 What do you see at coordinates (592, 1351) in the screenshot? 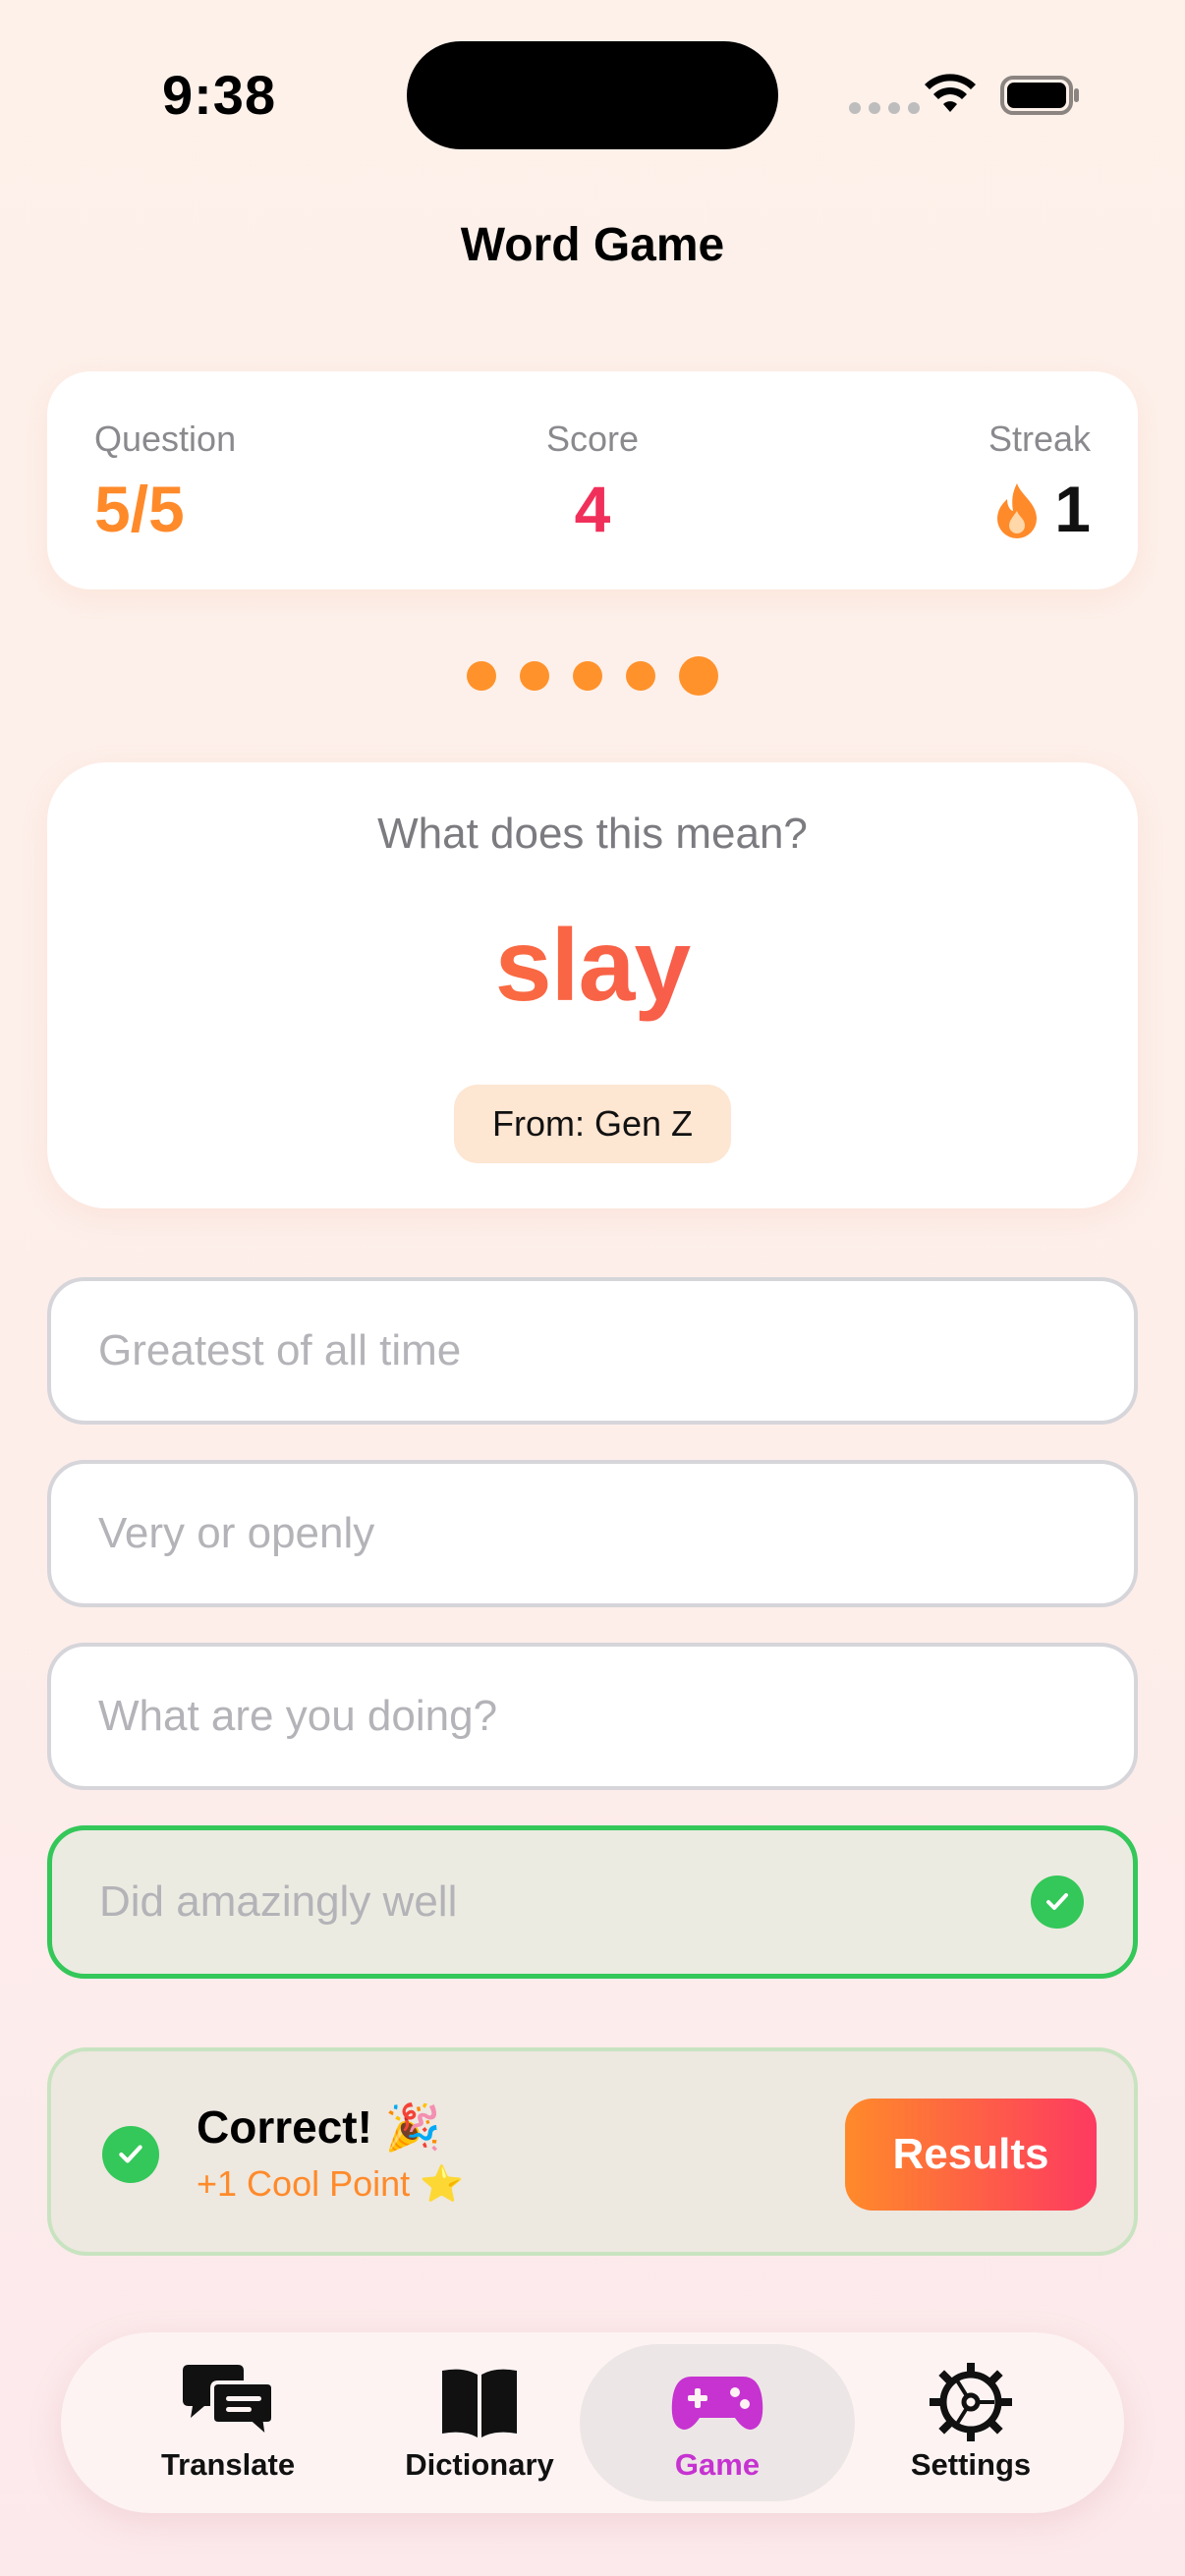
I see `answer-option: Greatest of all time` at bounding box center [592, 1351].